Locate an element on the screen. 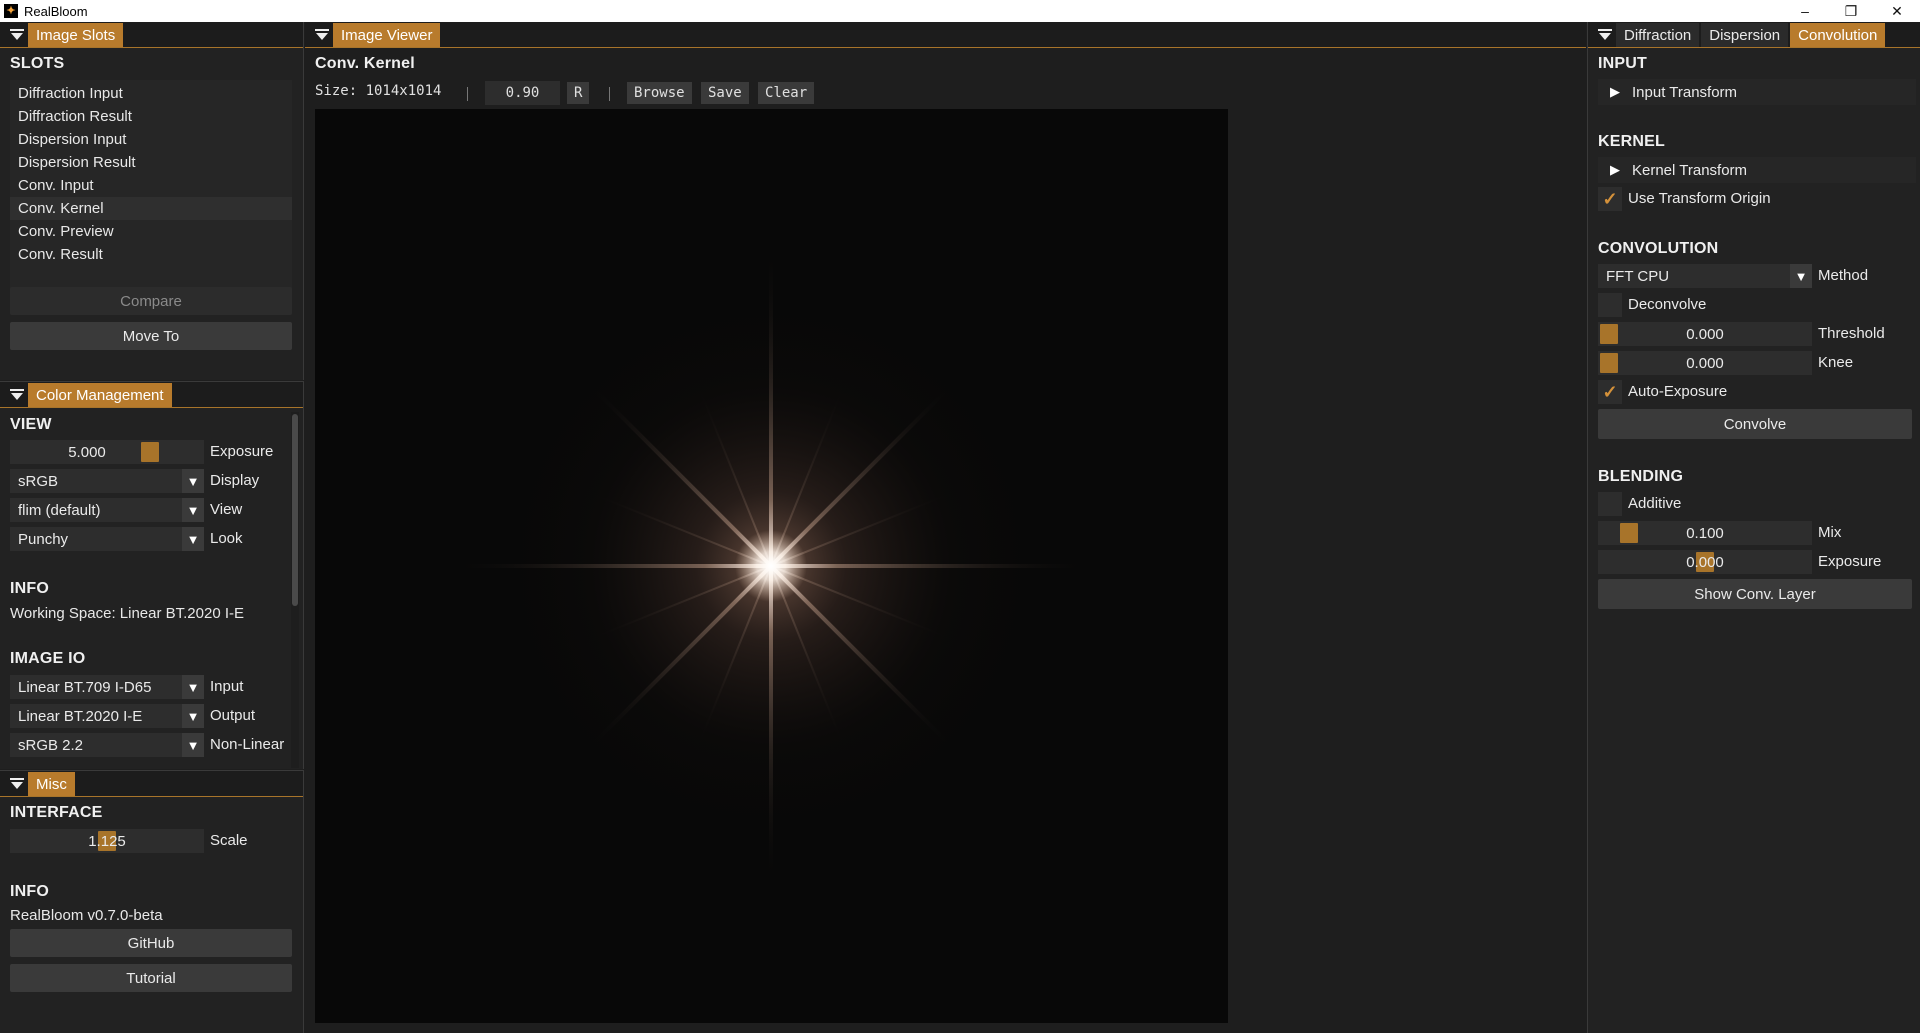 The height and width of the screenshot is (1033, 1920). look-select: Punchy ▼ is located at coordinates (107, 539).